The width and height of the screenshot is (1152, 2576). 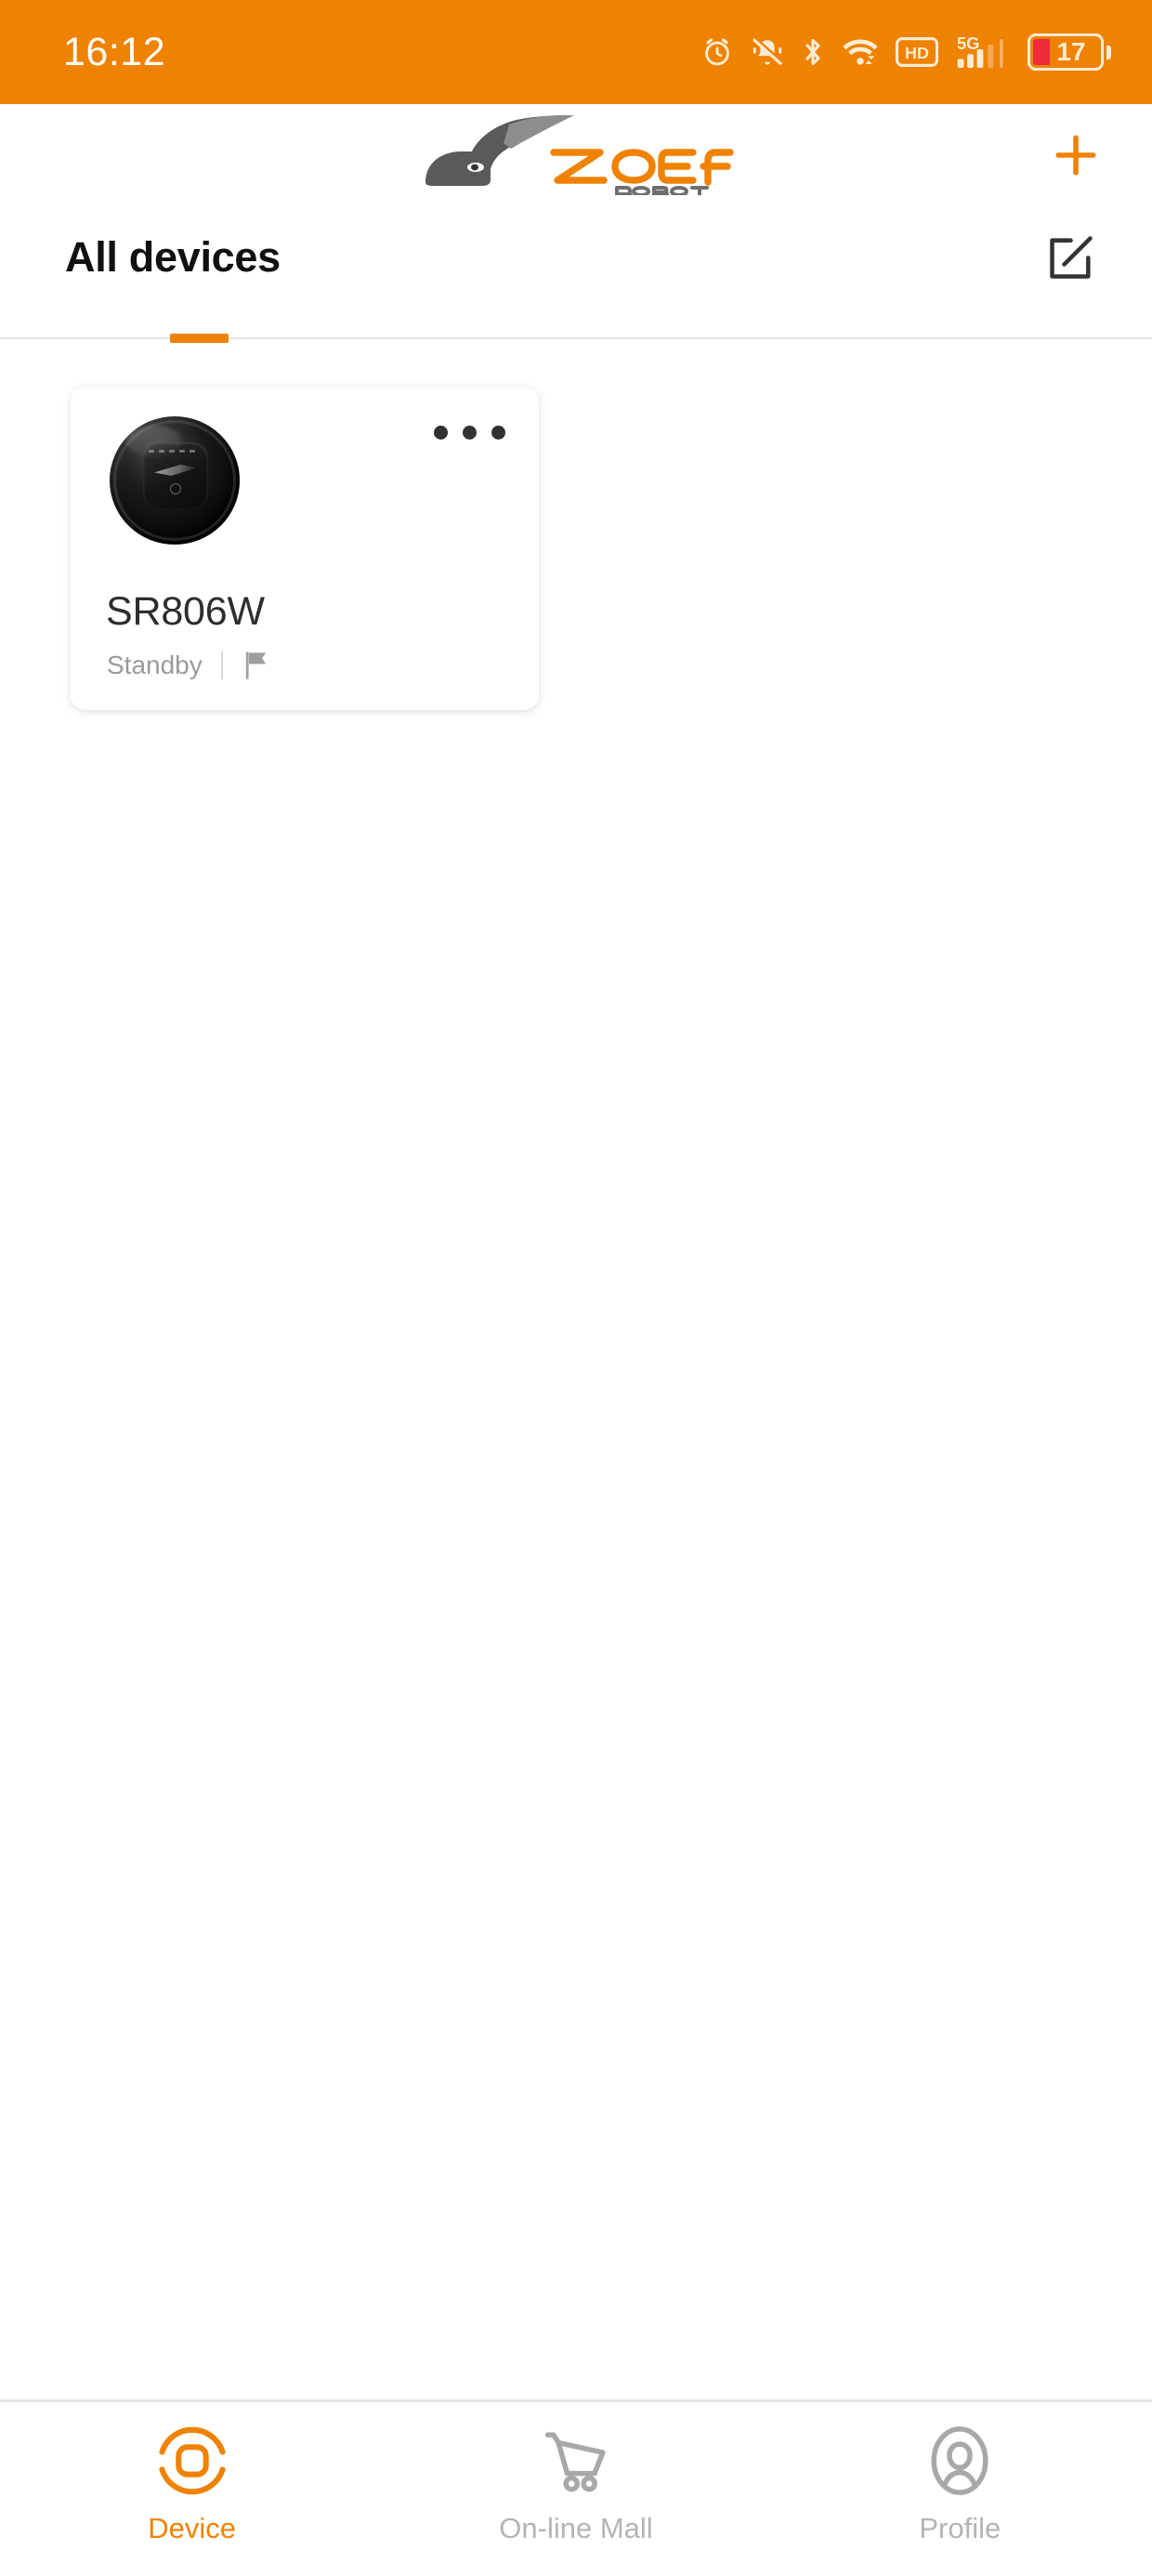 I want to click on zoef-robot-logo, so click(x=576, y=155).